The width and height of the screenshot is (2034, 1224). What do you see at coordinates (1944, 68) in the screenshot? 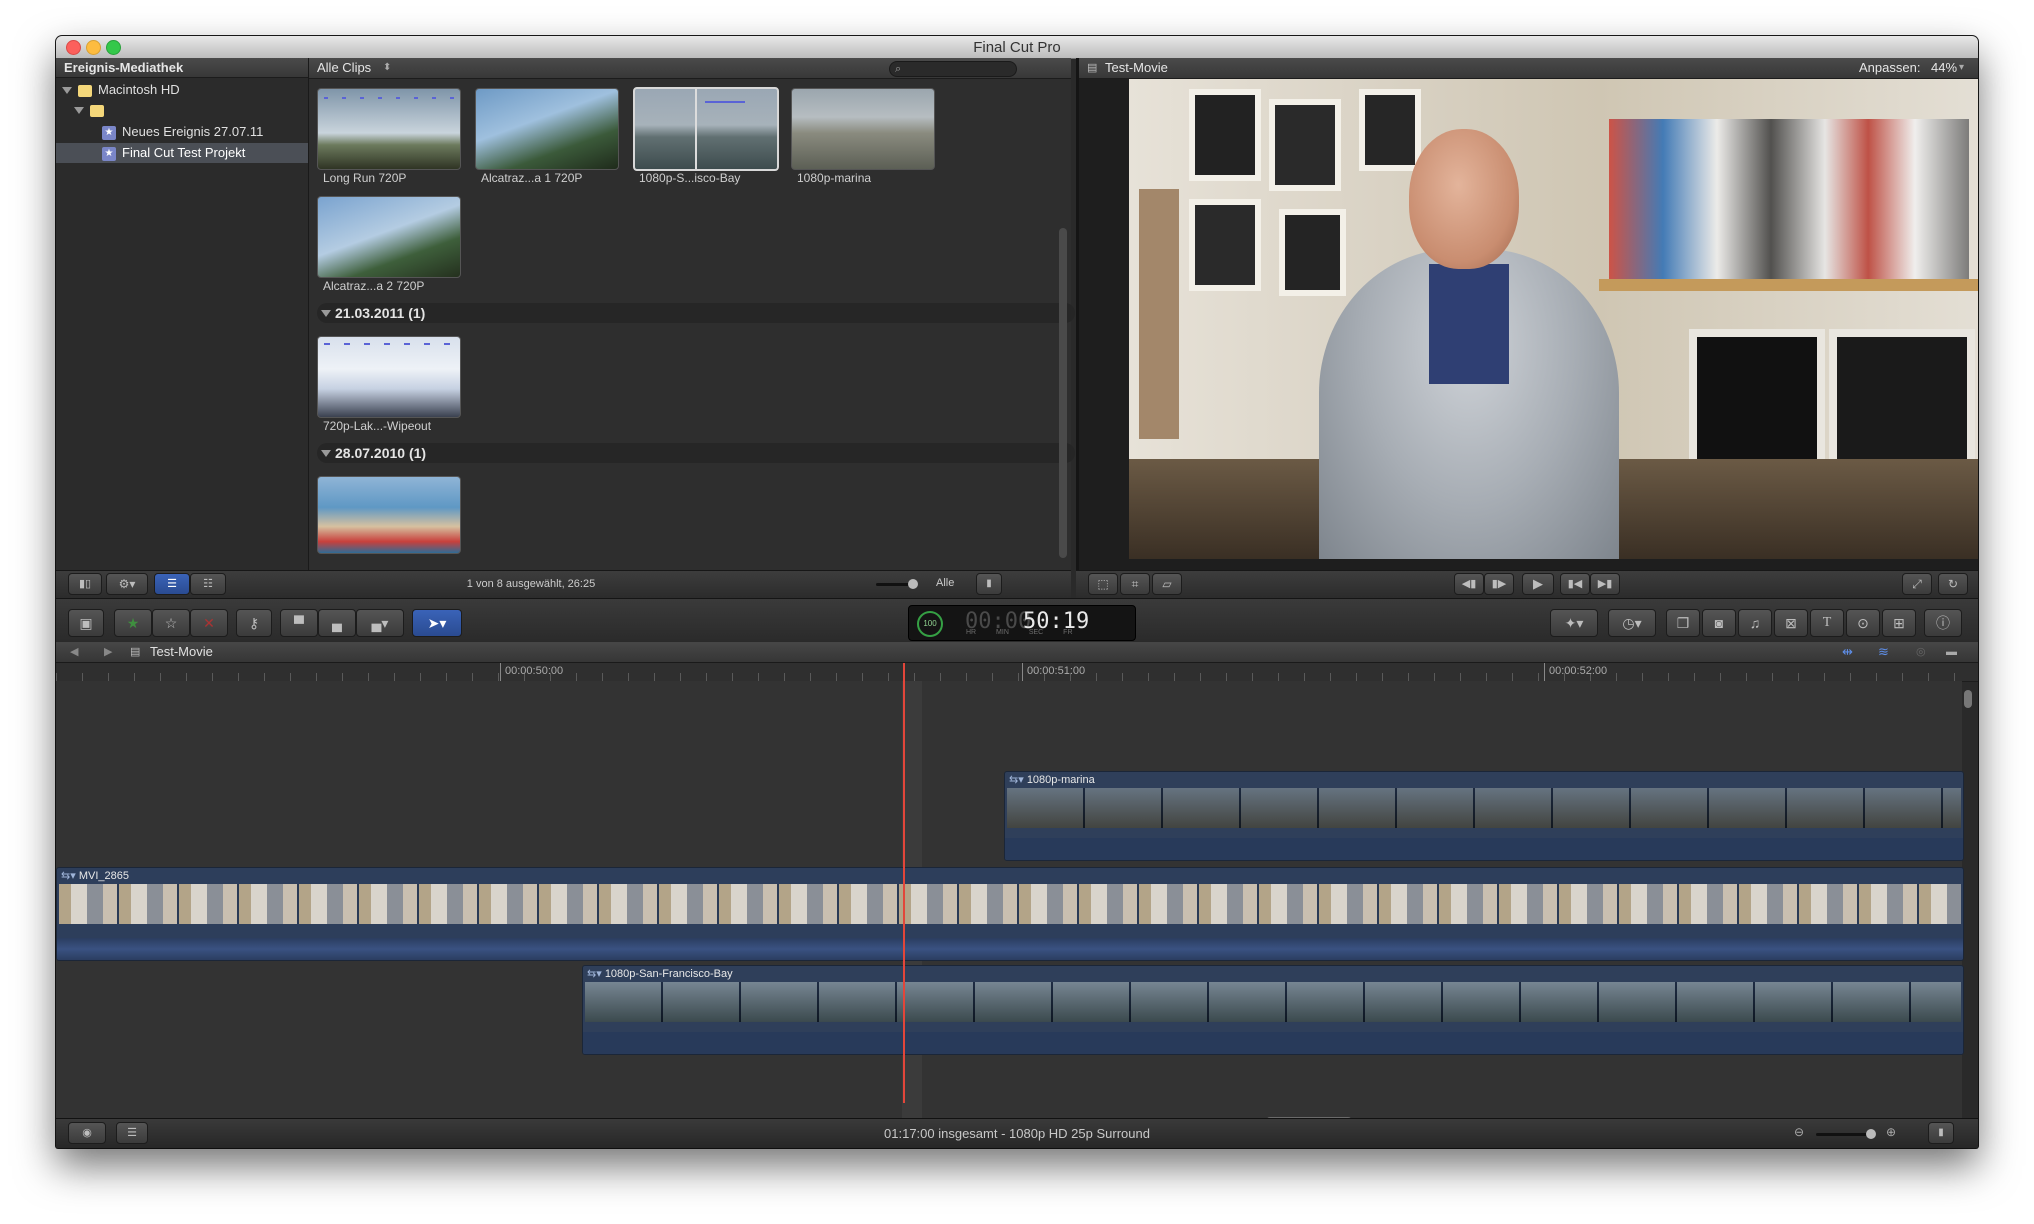
I see `zoom-level: 44%` at bounding box center [1944, 68].